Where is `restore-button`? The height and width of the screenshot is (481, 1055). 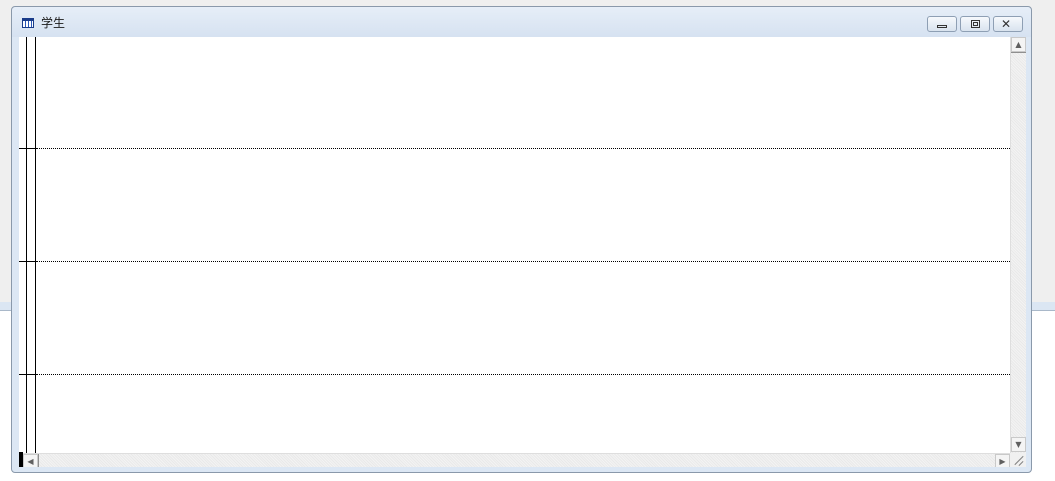
restore-button is located at coordinates (975, 24).